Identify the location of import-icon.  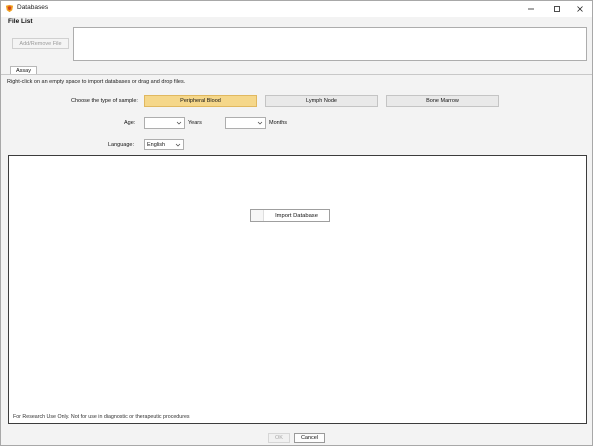
(257, 215).